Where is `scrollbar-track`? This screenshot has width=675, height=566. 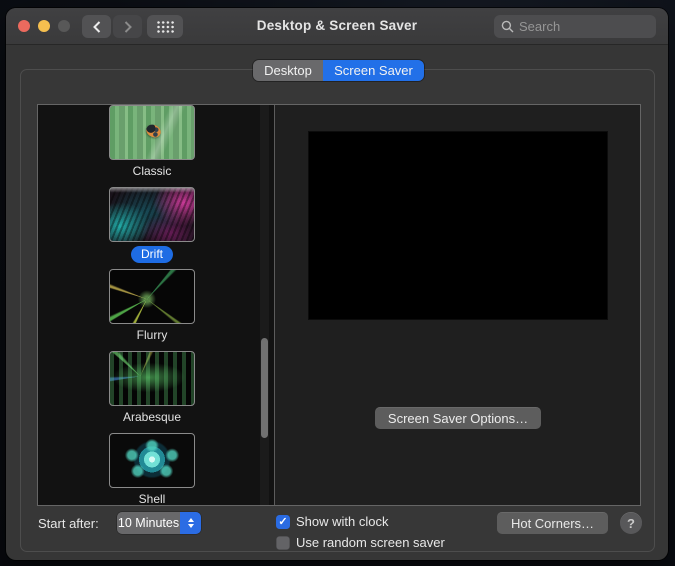 scrollbar-track is located at coordinates (264, 305).